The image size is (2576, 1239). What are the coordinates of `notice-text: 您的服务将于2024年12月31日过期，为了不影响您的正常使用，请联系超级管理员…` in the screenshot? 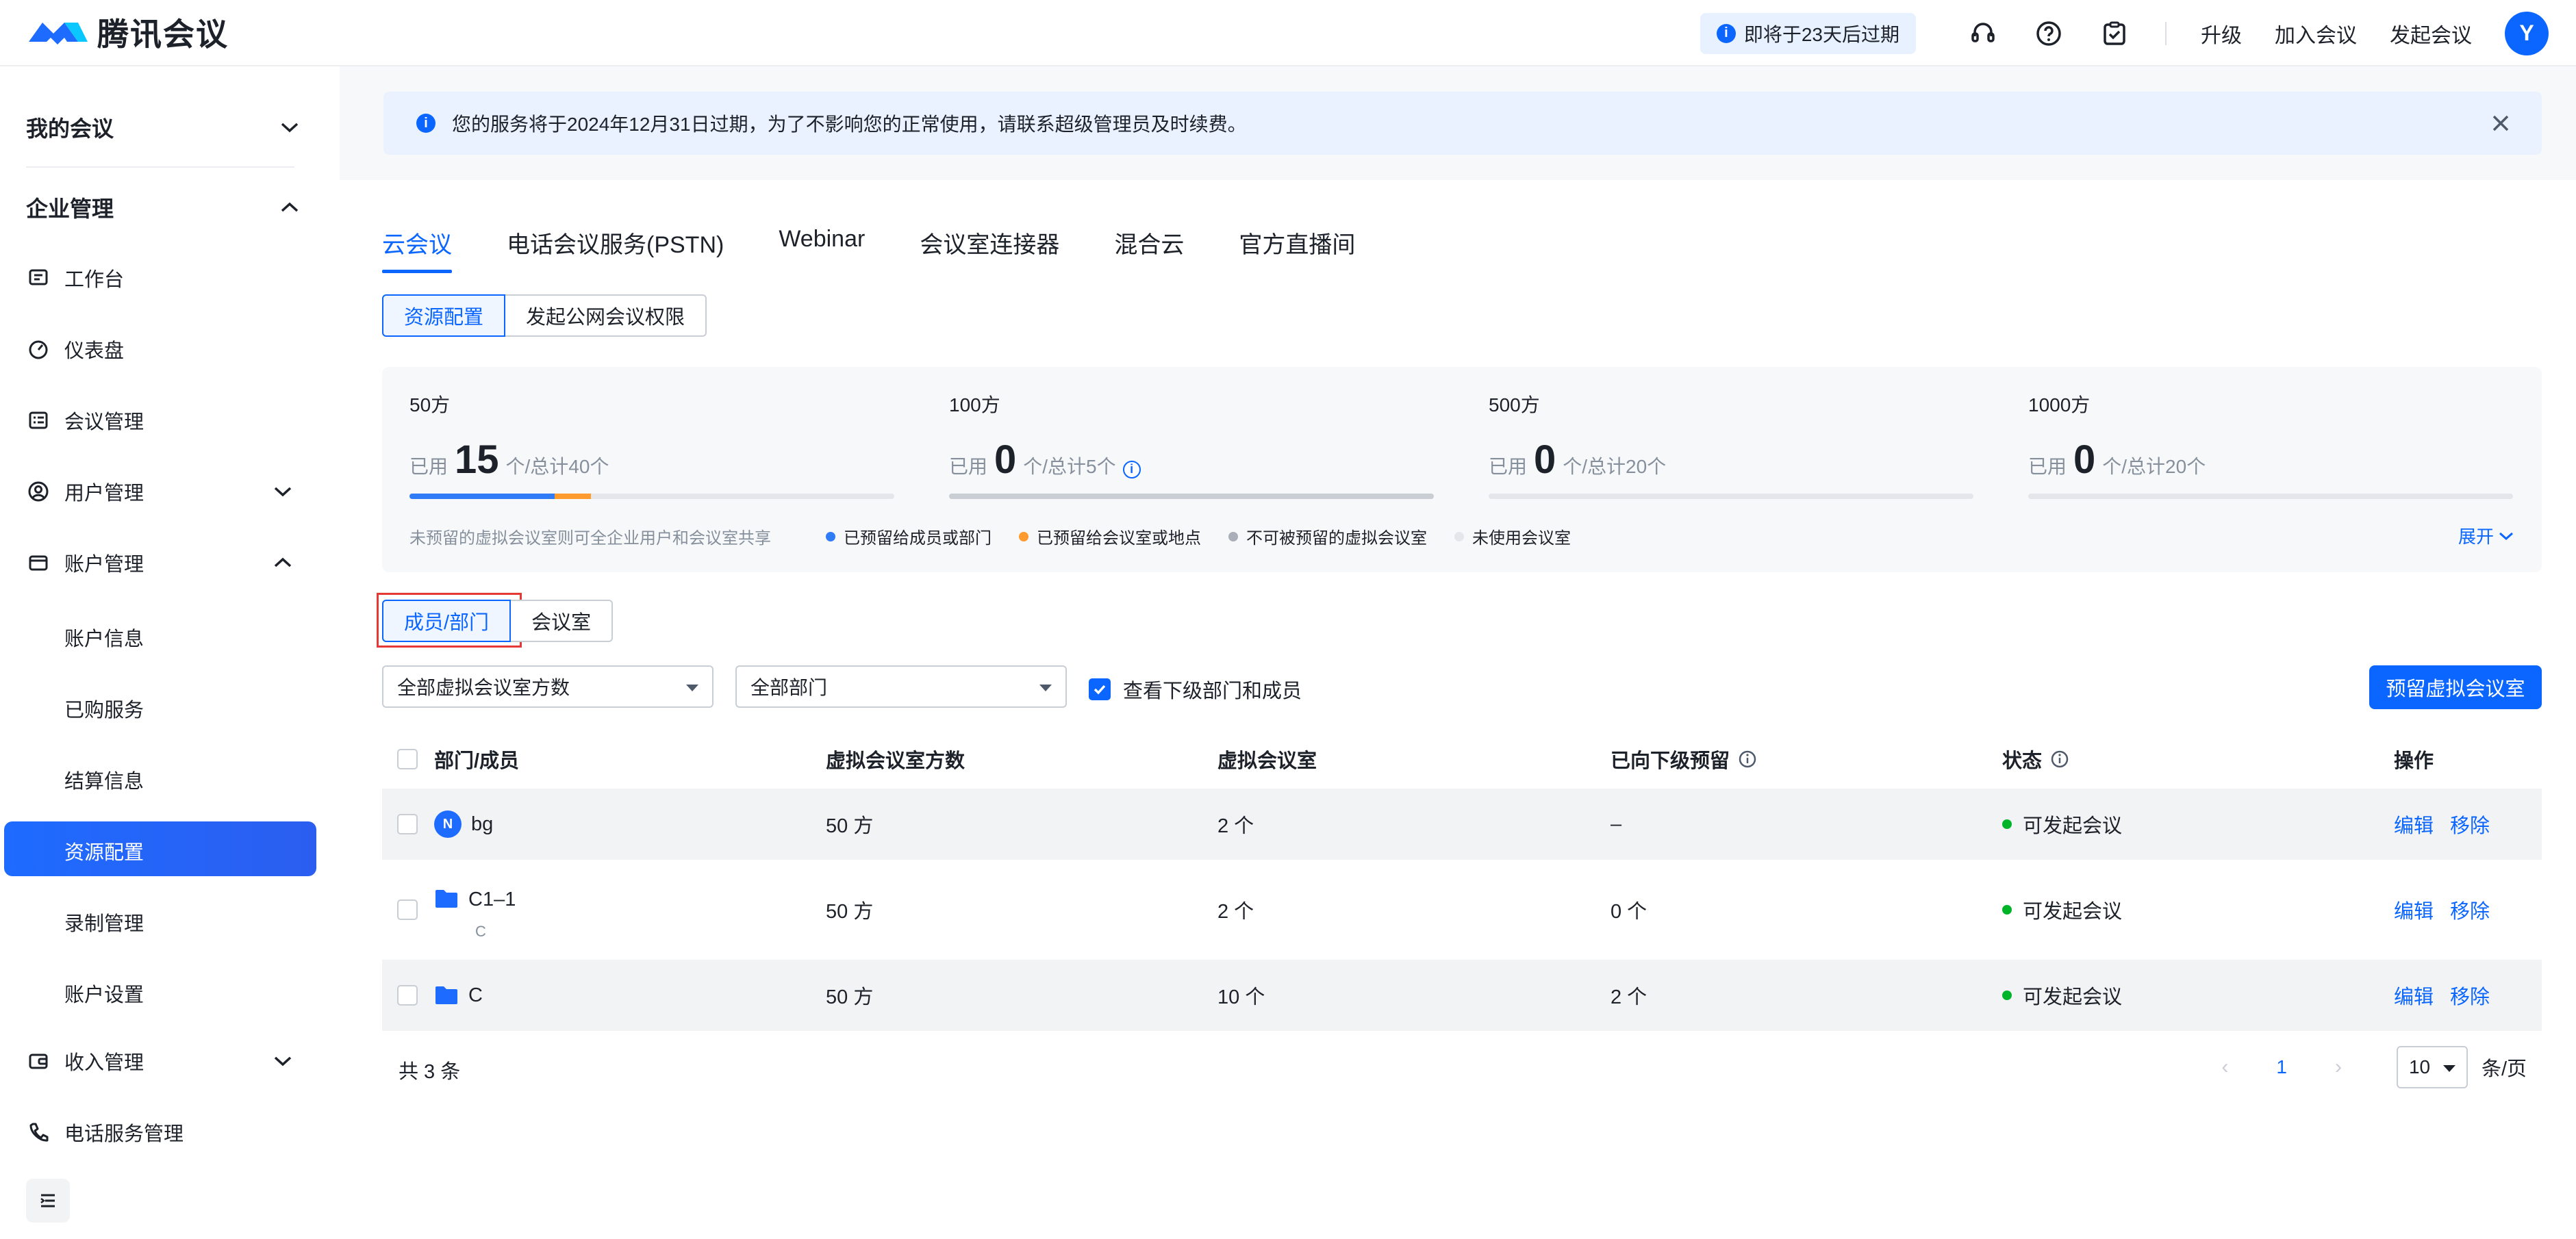 It's located at (850, 124).